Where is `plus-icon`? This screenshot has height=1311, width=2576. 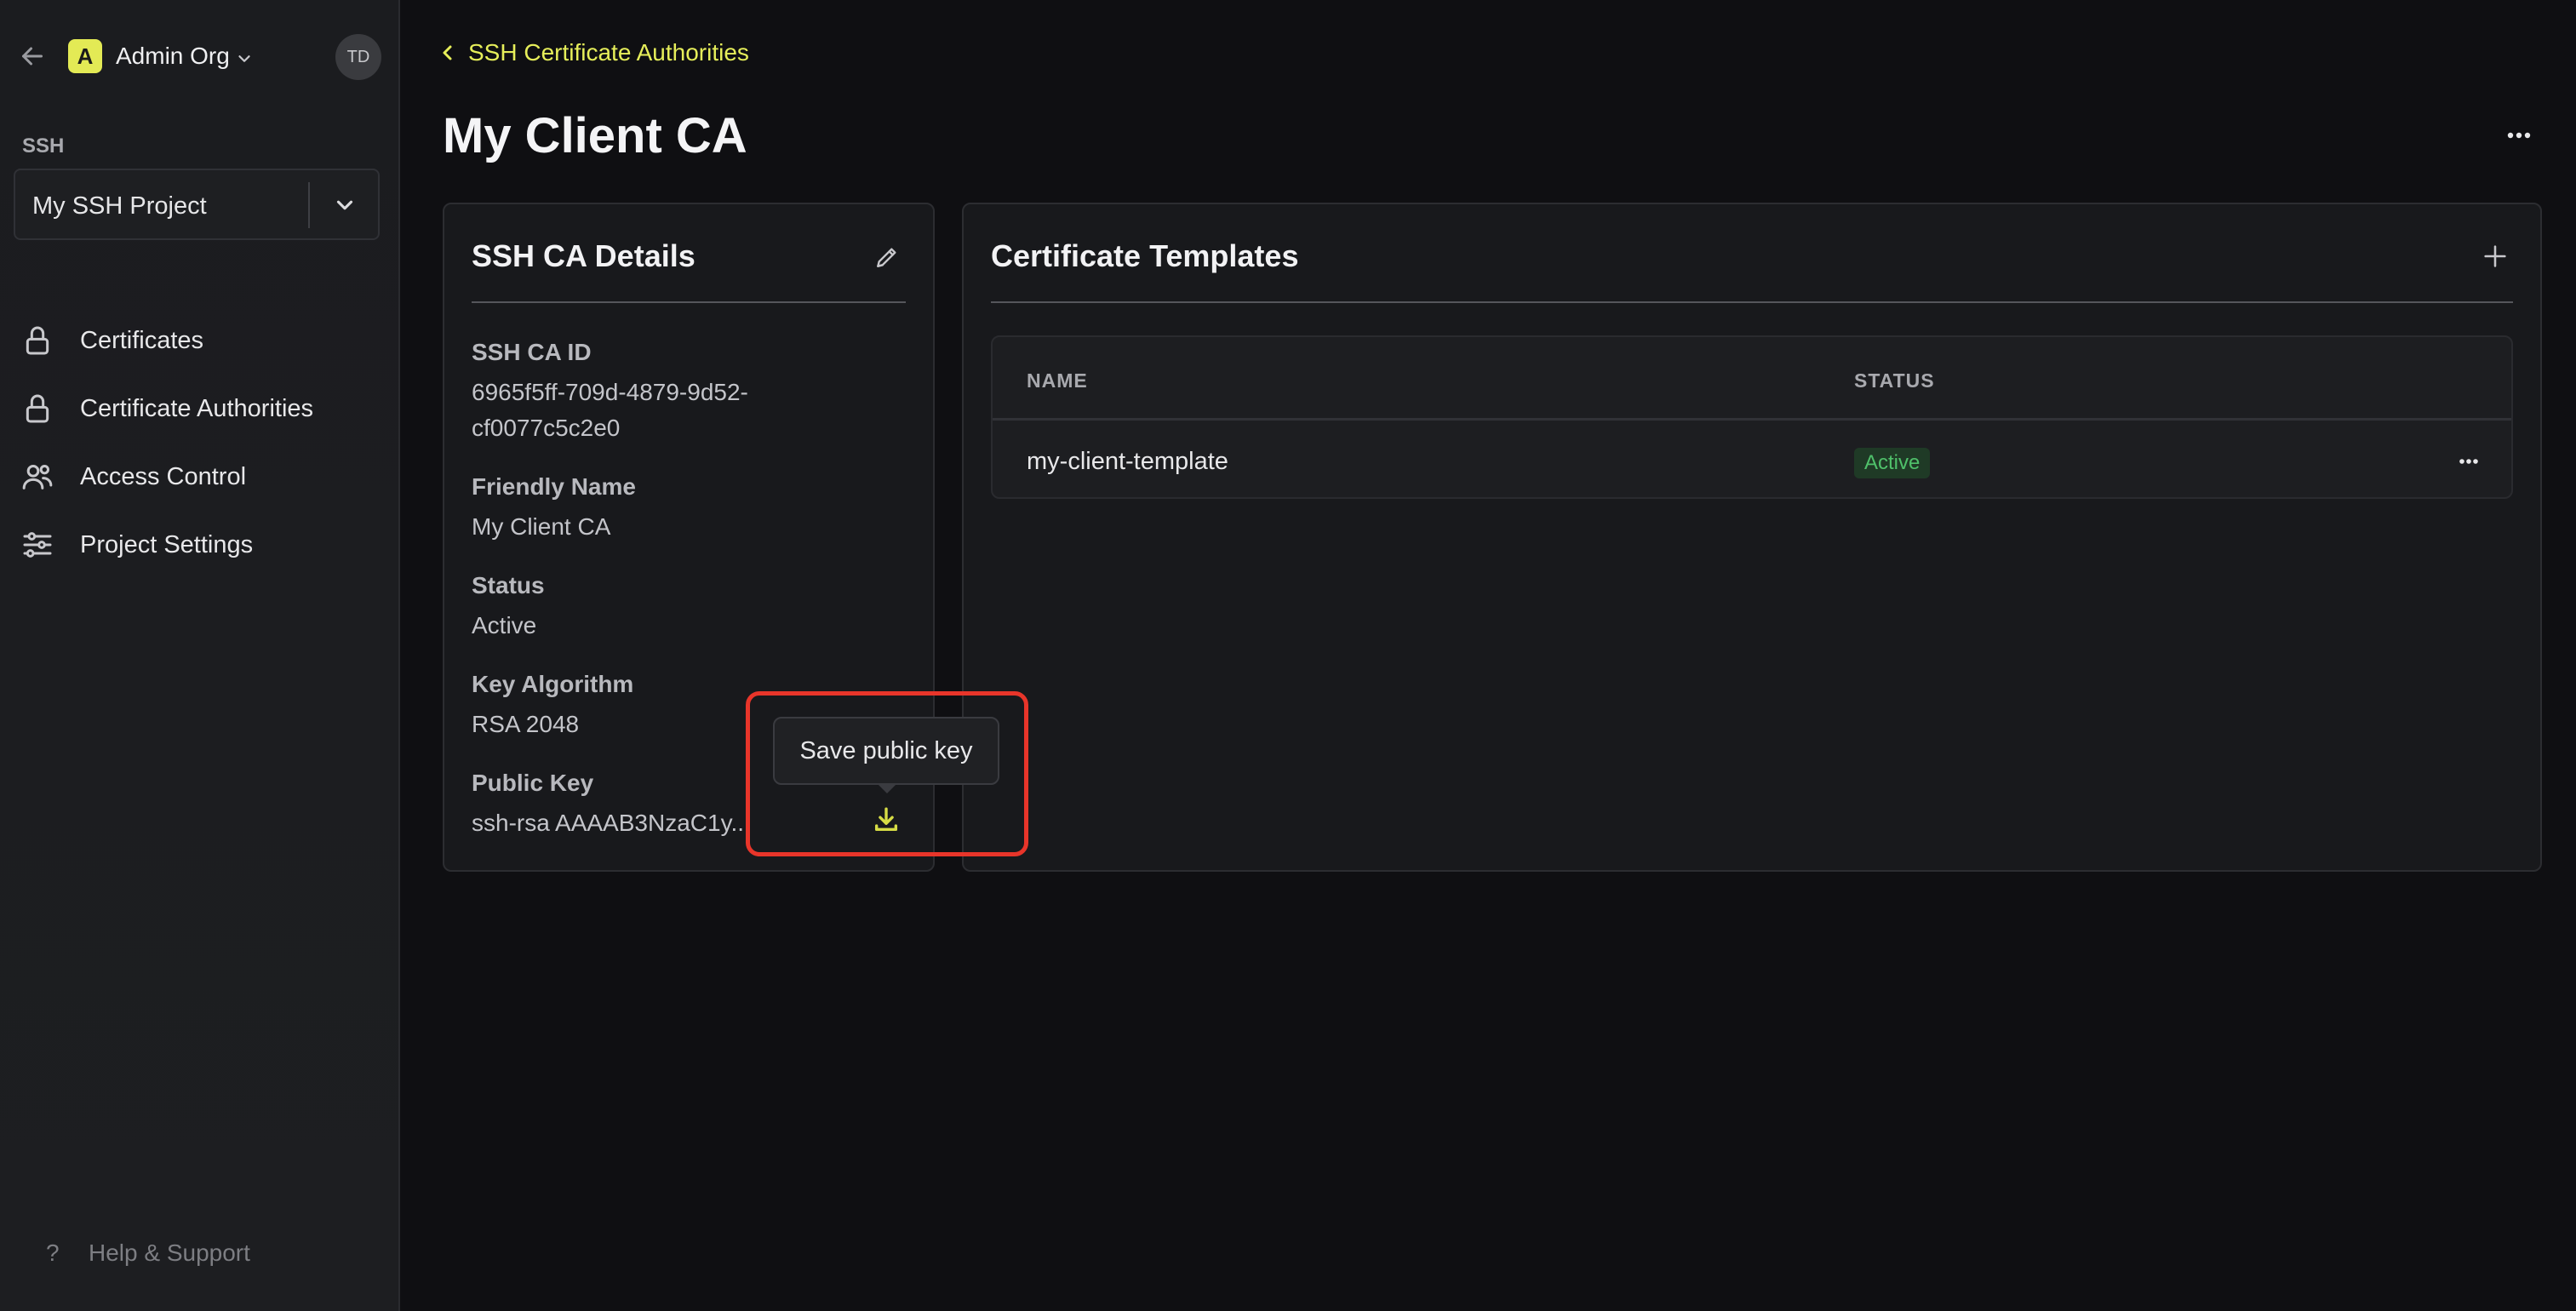
plus-icon is located at coordinates (2496, 256).